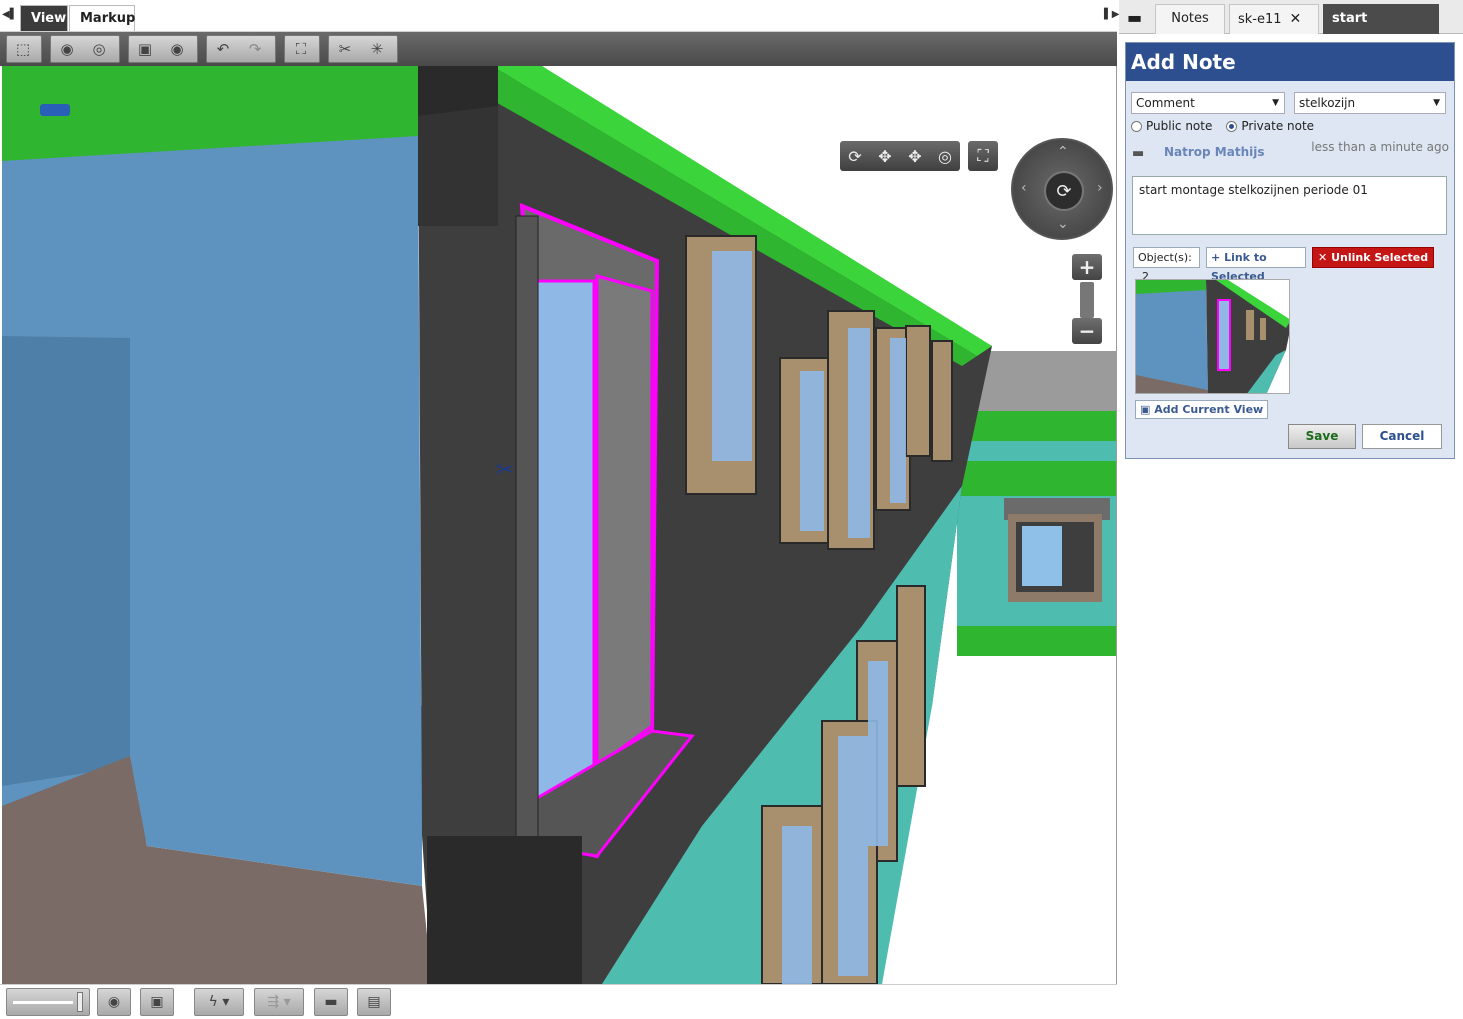  I want to click on zoom-in-icon: +, so click(1087, 267).